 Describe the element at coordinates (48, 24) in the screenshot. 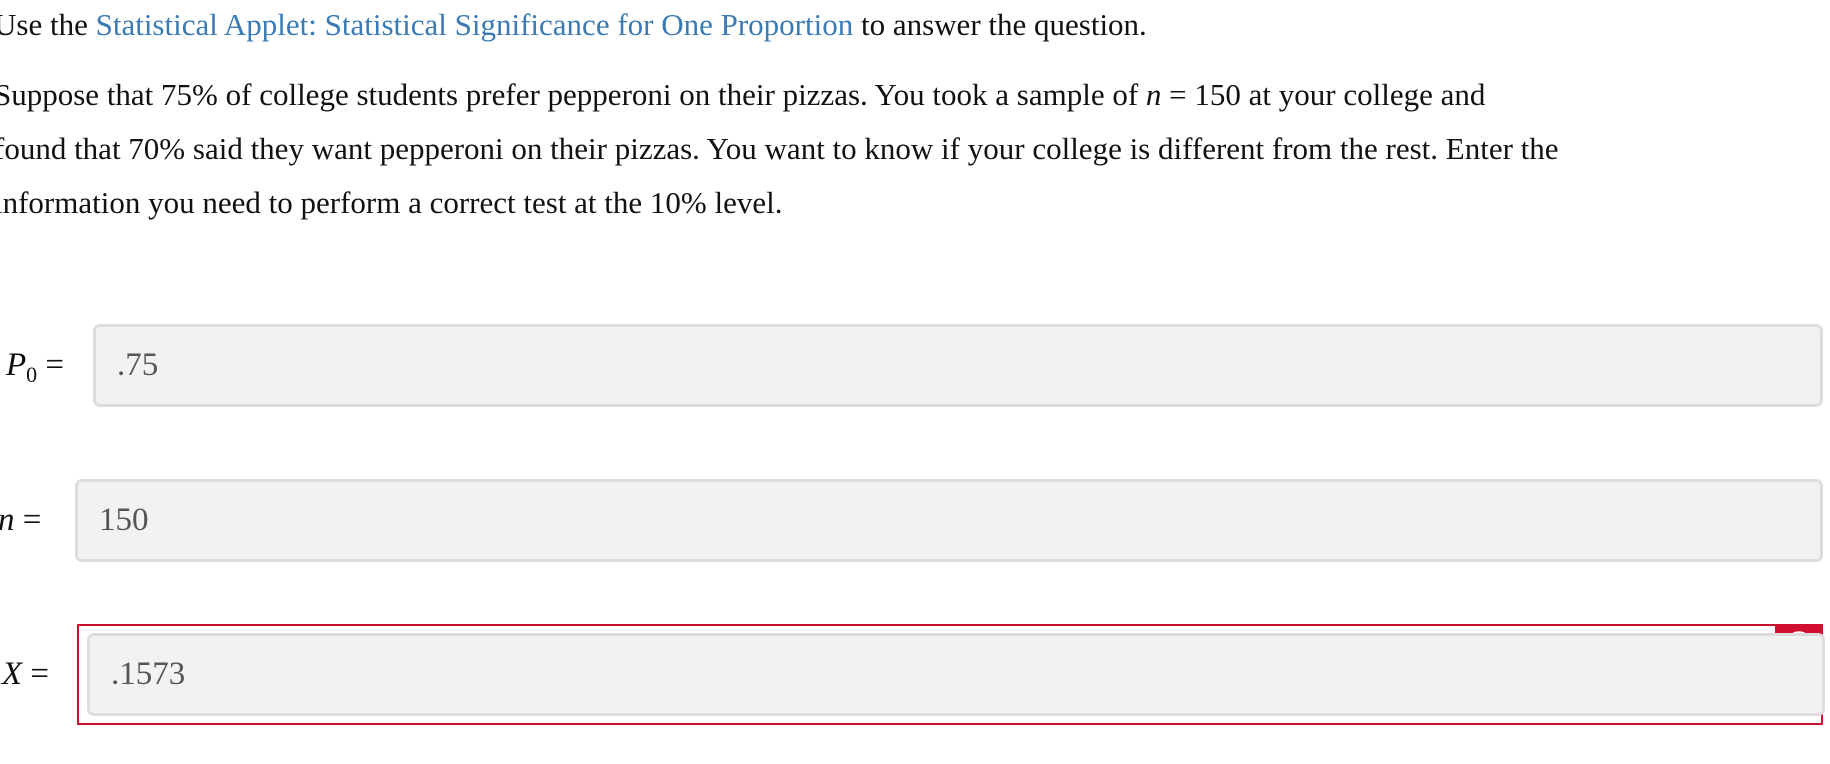

I see `instructions-prefix: Use the` at that location.